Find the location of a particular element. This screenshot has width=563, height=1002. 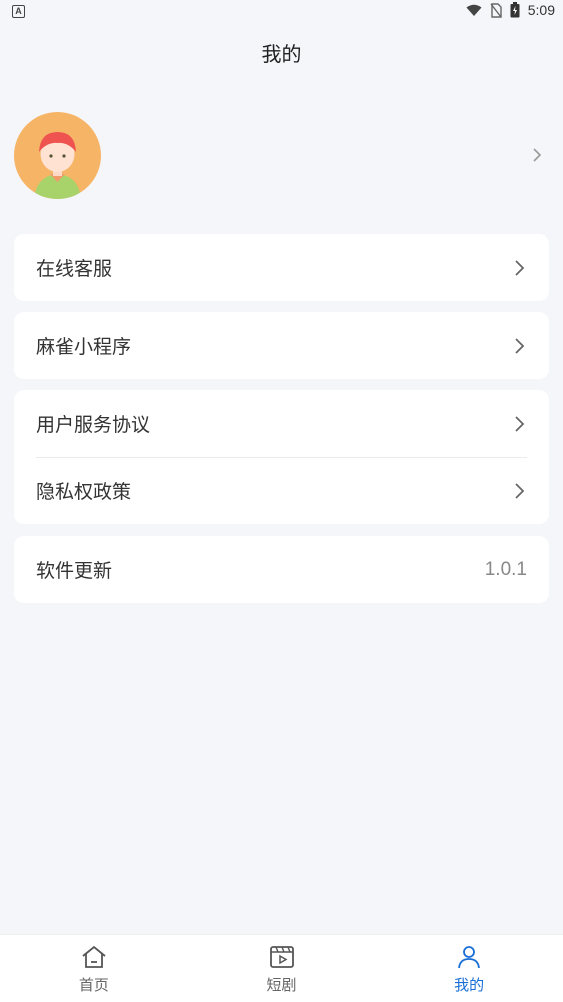

avatar-icon is located at coordinates (57, 165).